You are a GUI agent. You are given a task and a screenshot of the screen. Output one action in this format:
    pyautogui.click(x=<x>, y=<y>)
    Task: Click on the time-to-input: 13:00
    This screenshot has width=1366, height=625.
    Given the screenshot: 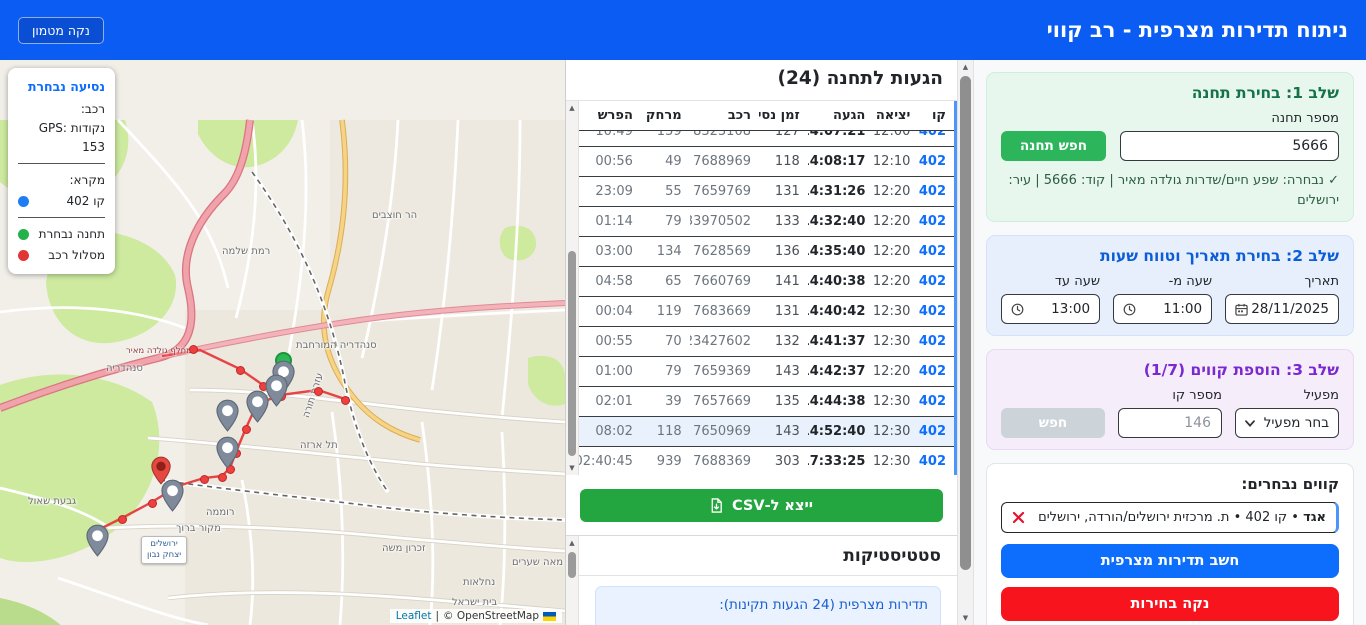 What is the action you would take?
    pyautogui.click(x=1051, y=309)
    